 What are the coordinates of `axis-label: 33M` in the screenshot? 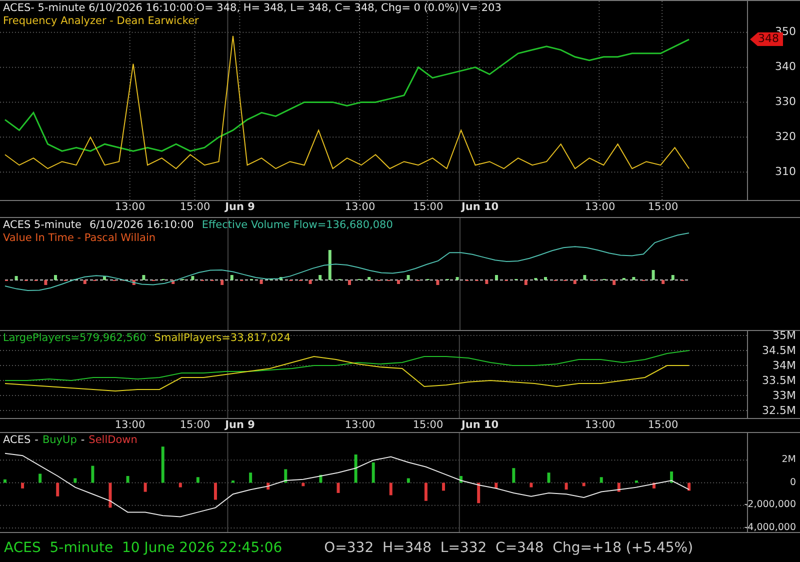 It's located at (784, 395).